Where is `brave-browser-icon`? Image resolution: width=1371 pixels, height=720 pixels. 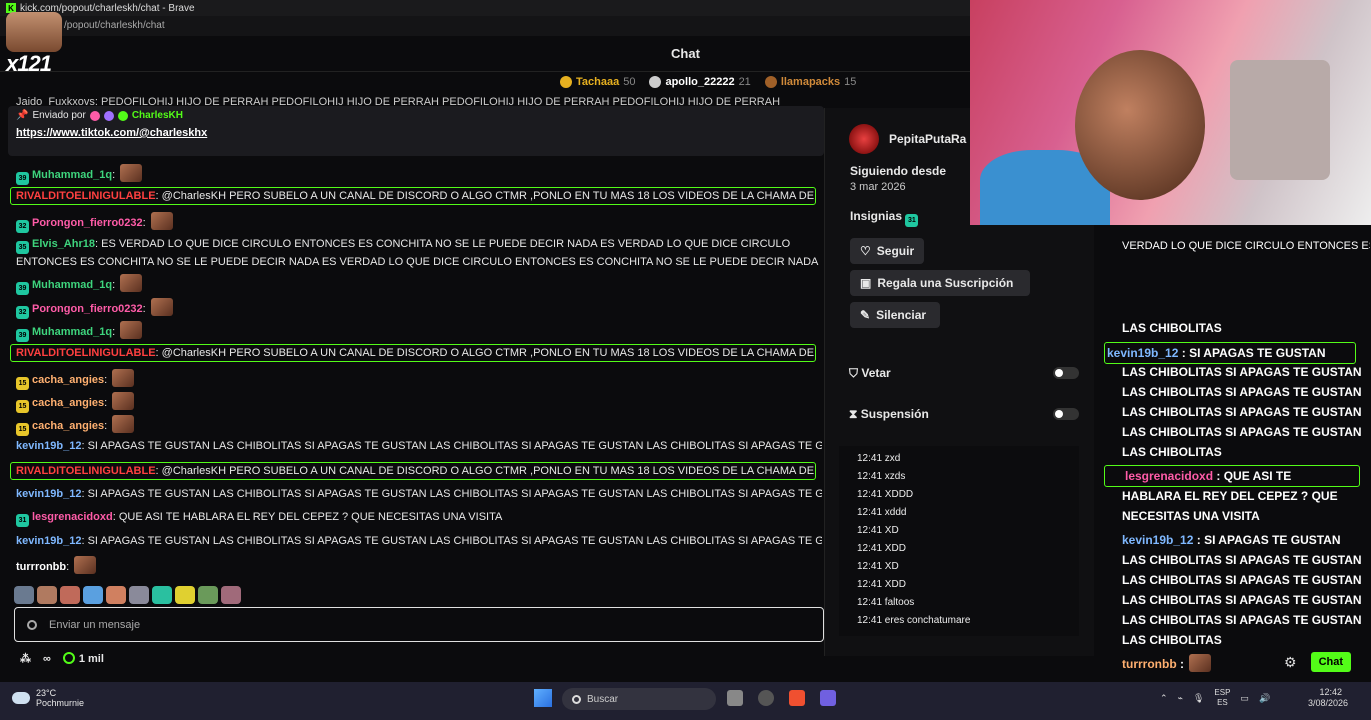 brave-browser-icon is located at coordinates (797, 698).